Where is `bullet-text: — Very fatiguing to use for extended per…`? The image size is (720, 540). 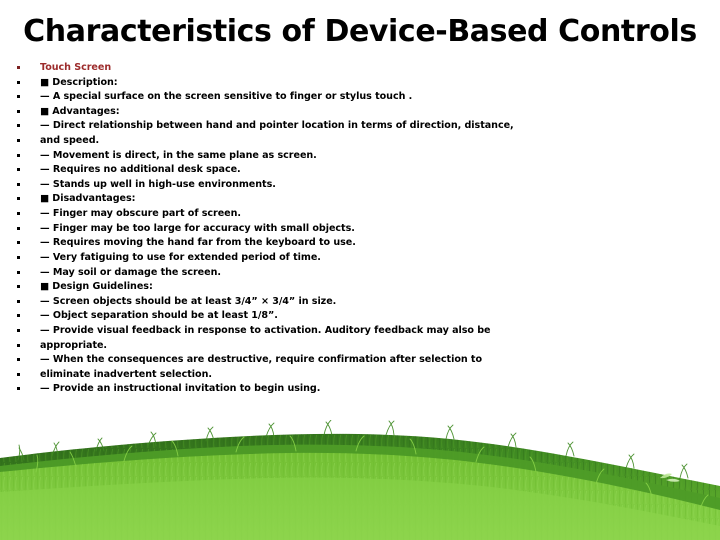 bullet-text: — Very fatiguing to use for extended per… is located at coordinates (180, 257).